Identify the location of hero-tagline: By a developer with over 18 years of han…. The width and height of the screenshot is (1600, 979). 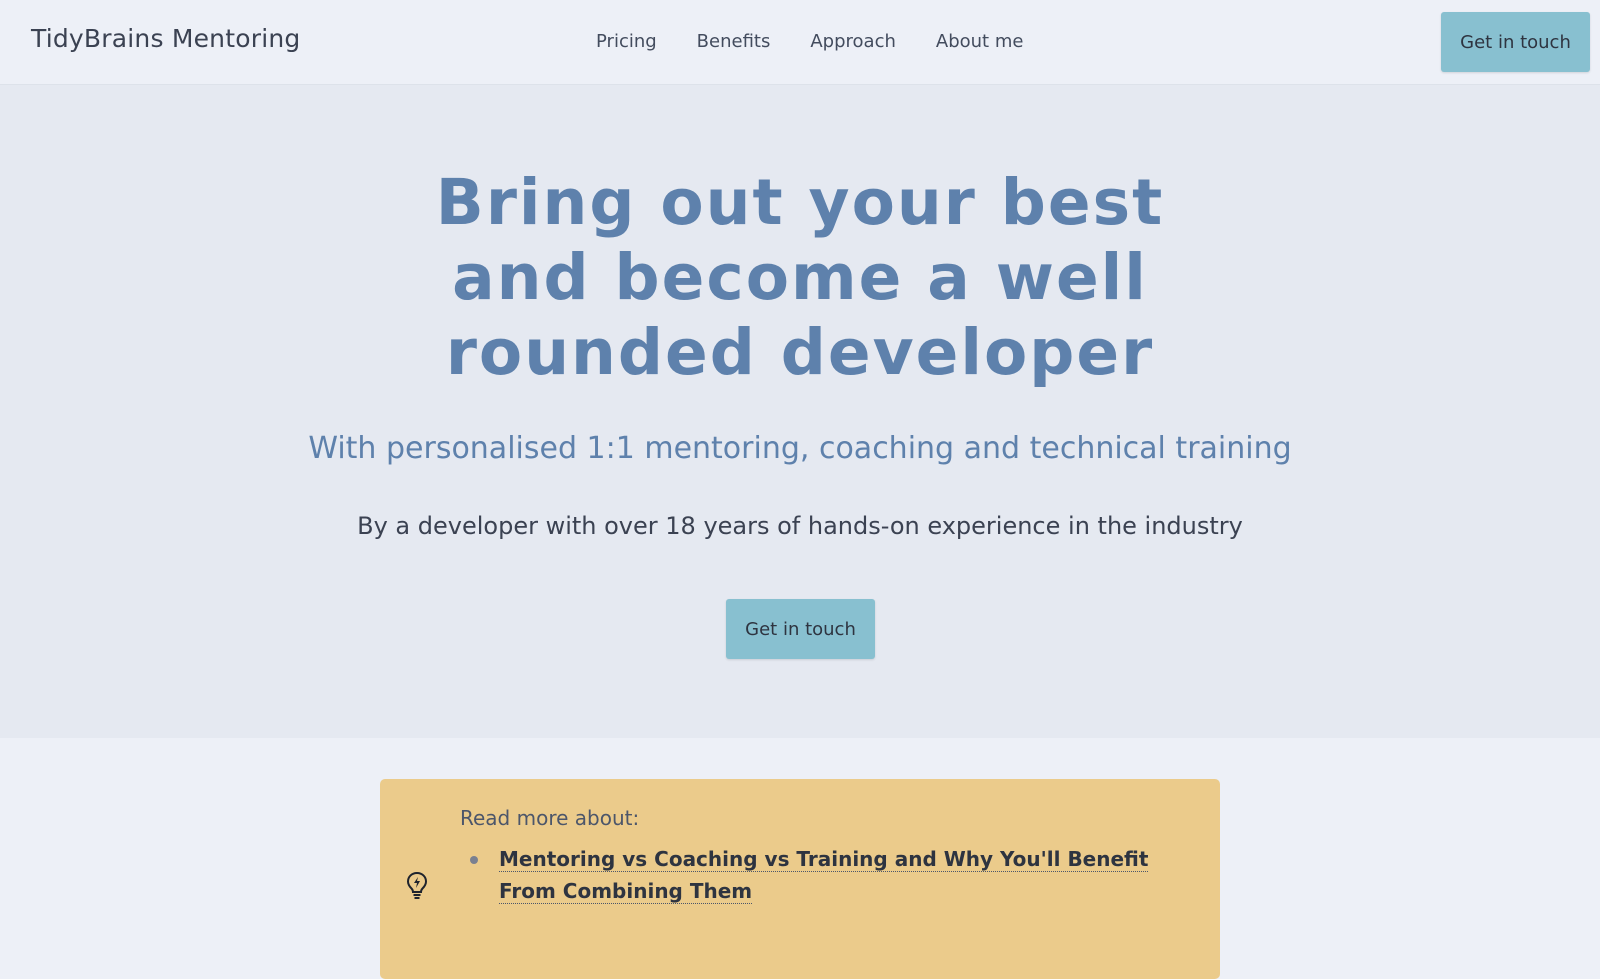
(800, 526).